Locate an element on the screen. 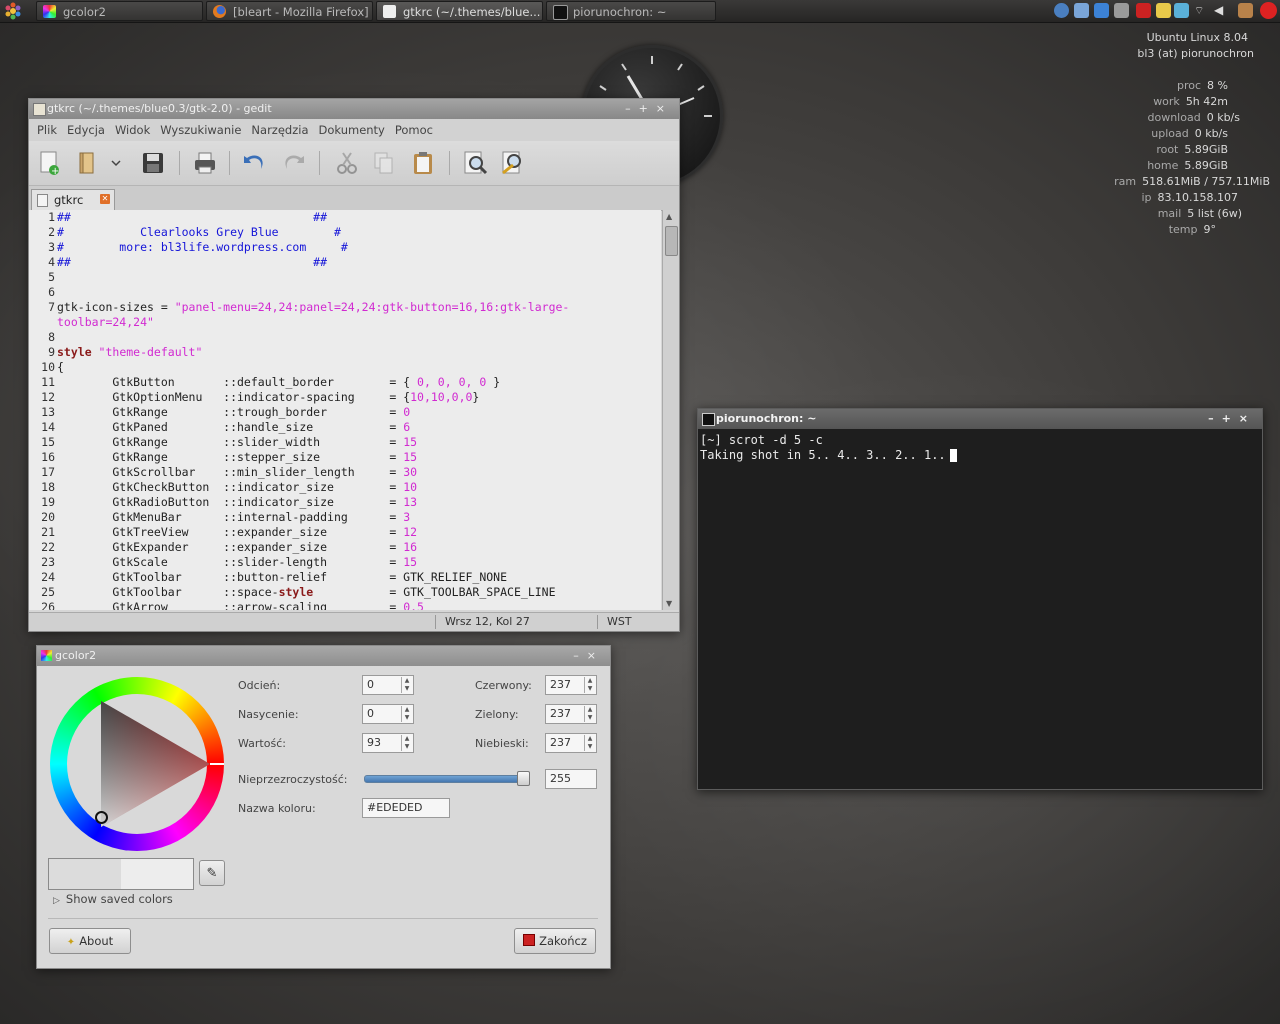 The width and height of the screenshot is (1280, 1024). blue-spin: 237 ▲ ▼ is located at coordinates (571, 743).